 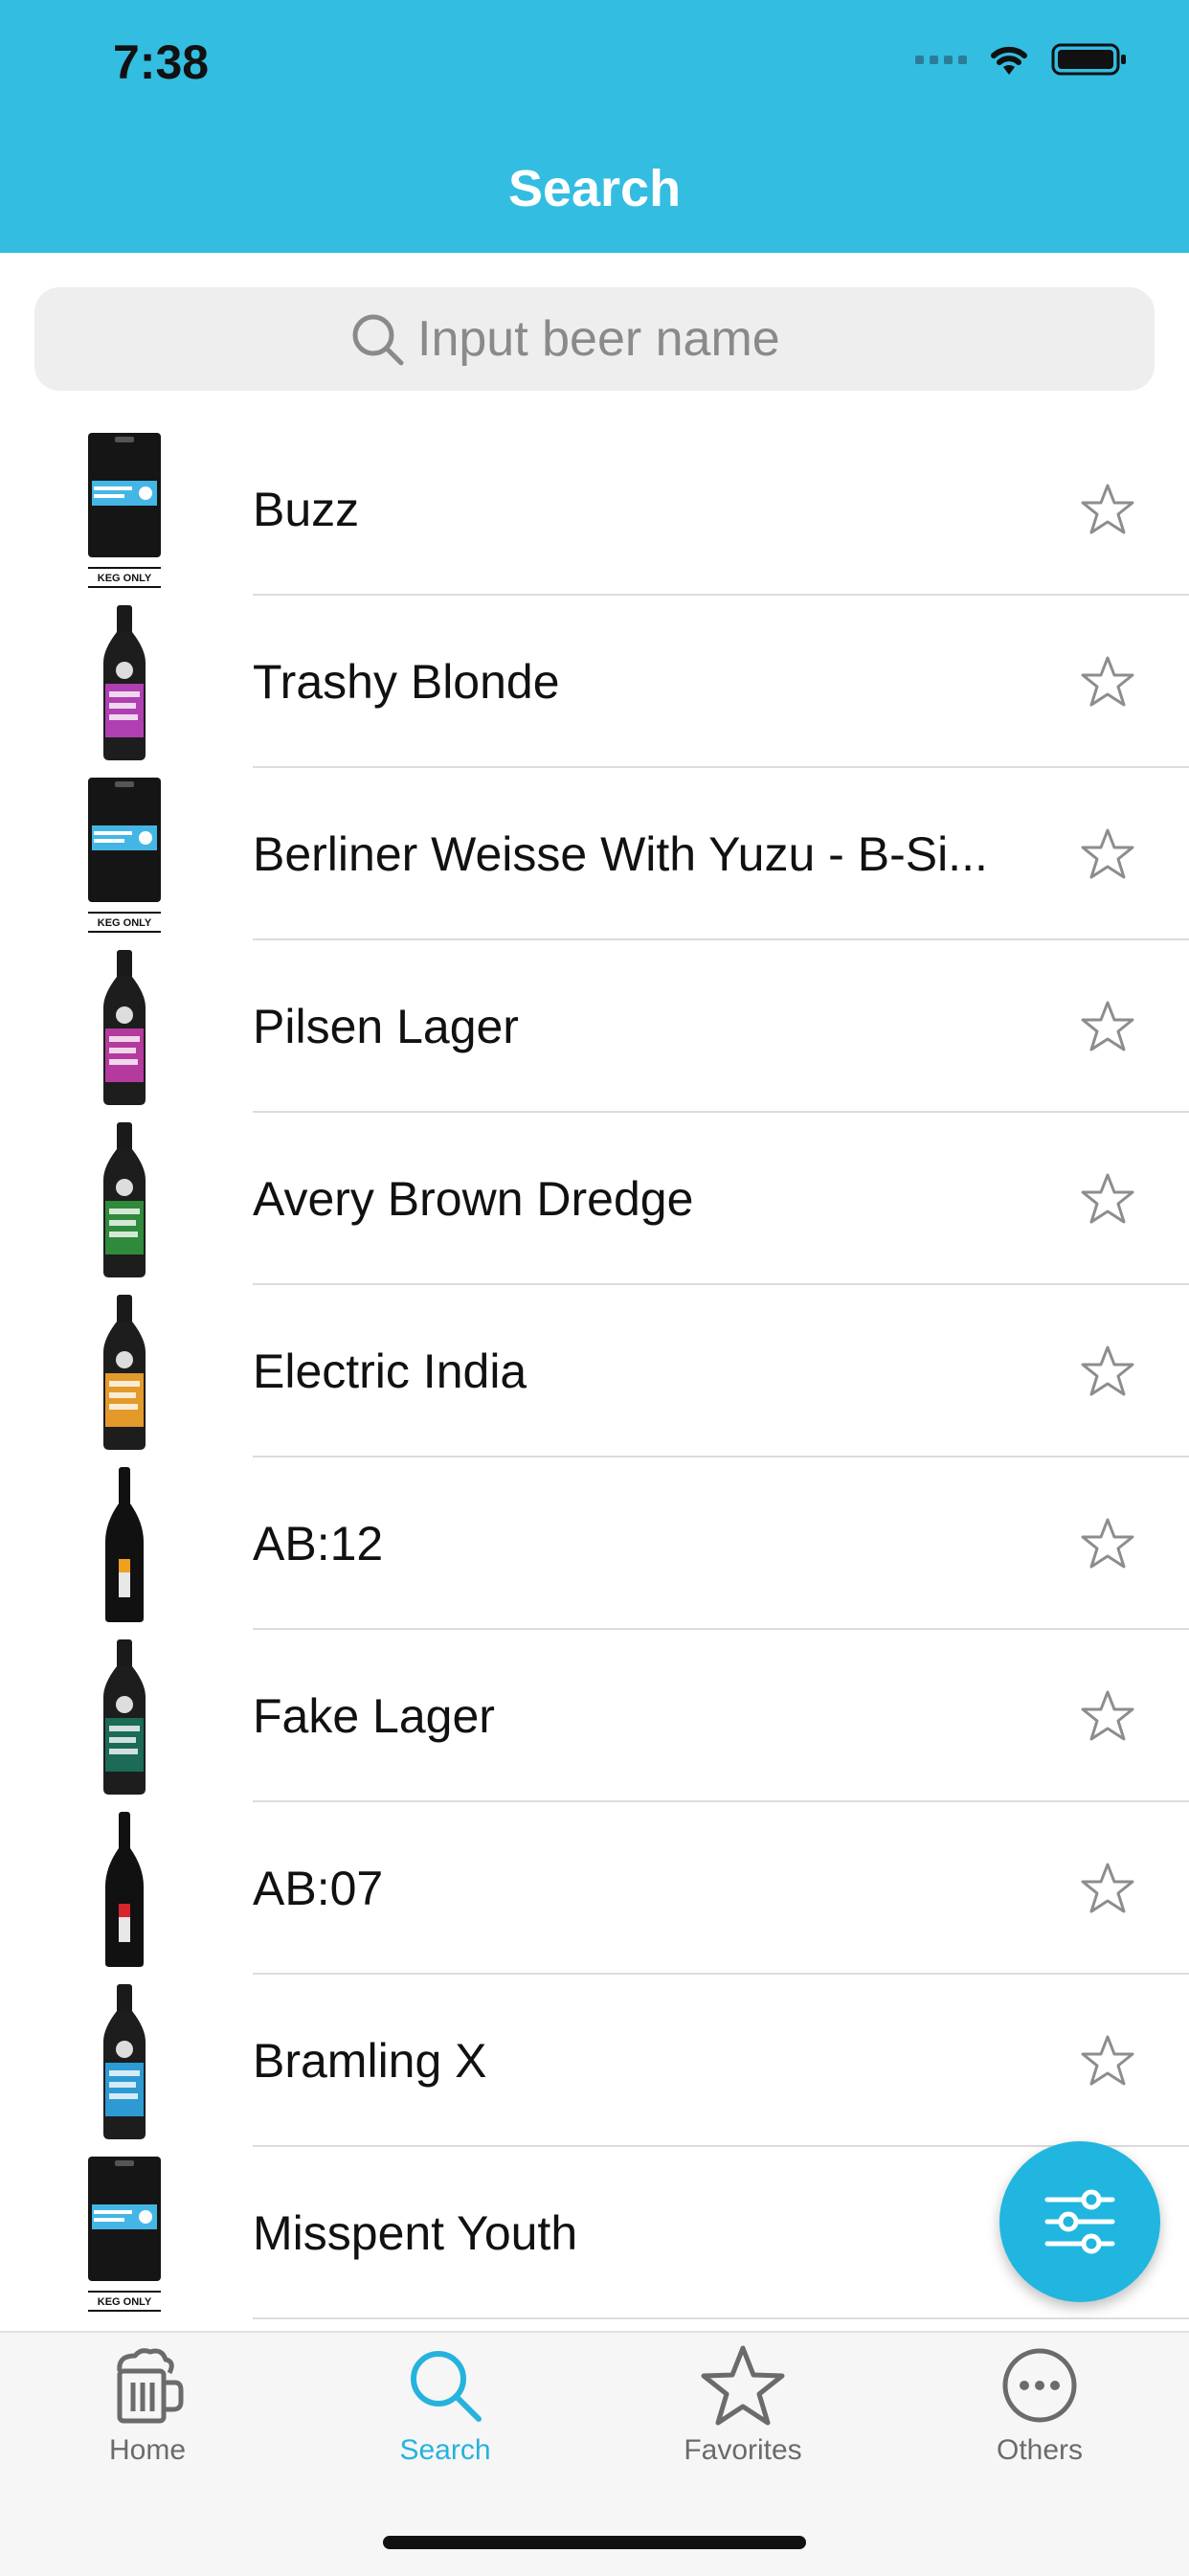 What do you see at coordinates (594, 126) in the screenshot?
I see `nav-header: 7:38 Search` at bounding box center [594, 126].